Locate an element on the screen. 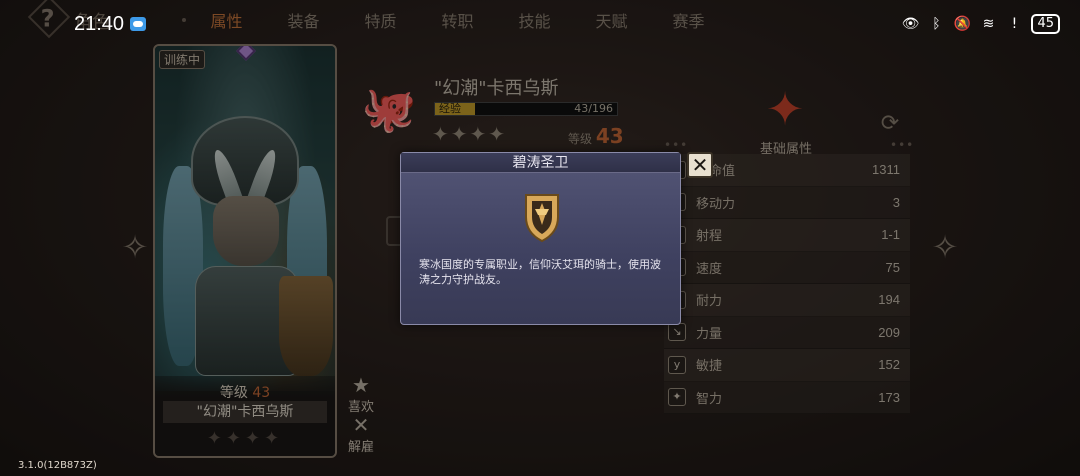 The image size is (1080, 476). attr-value: 1311 is located at coordinates (886, 170).